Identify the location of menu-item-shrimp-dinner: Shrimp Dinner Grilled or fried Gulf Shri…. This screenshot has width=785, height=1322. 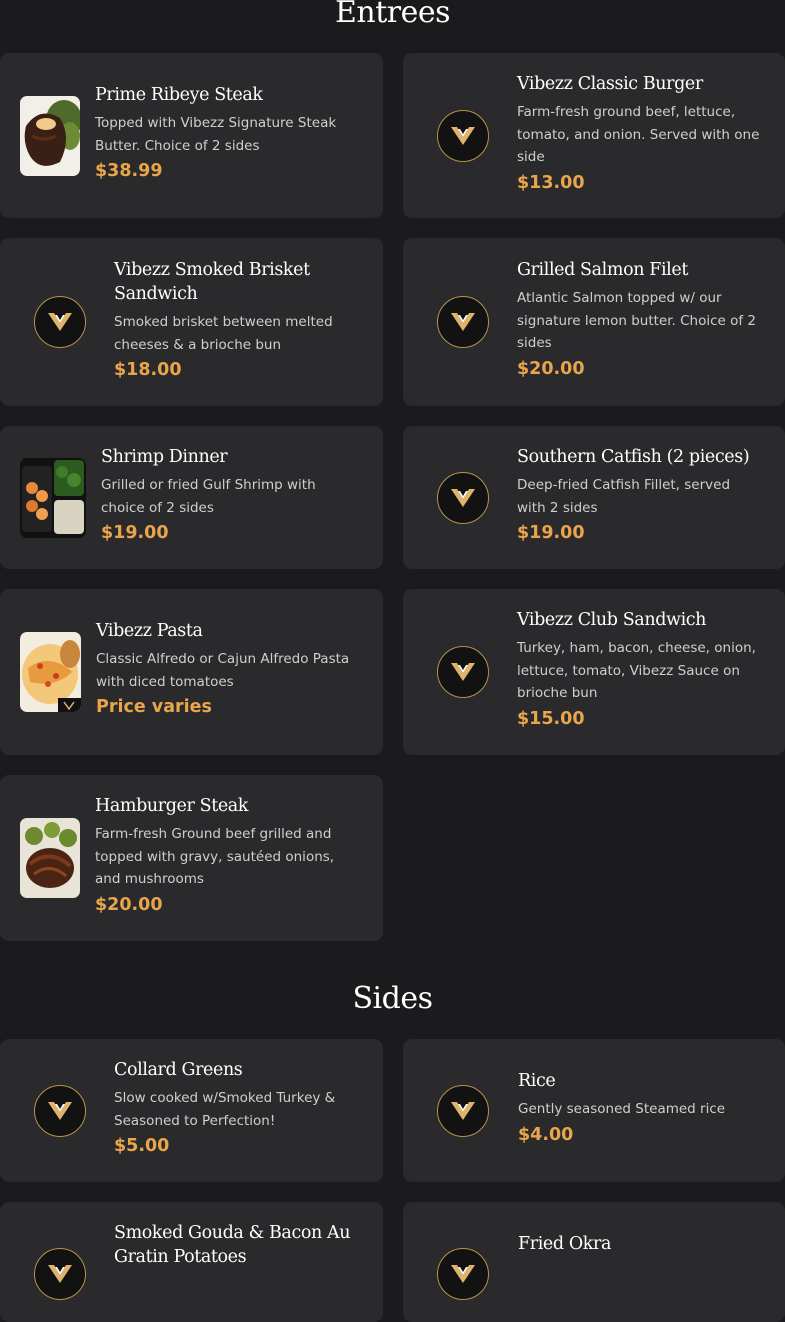
(191, 497).